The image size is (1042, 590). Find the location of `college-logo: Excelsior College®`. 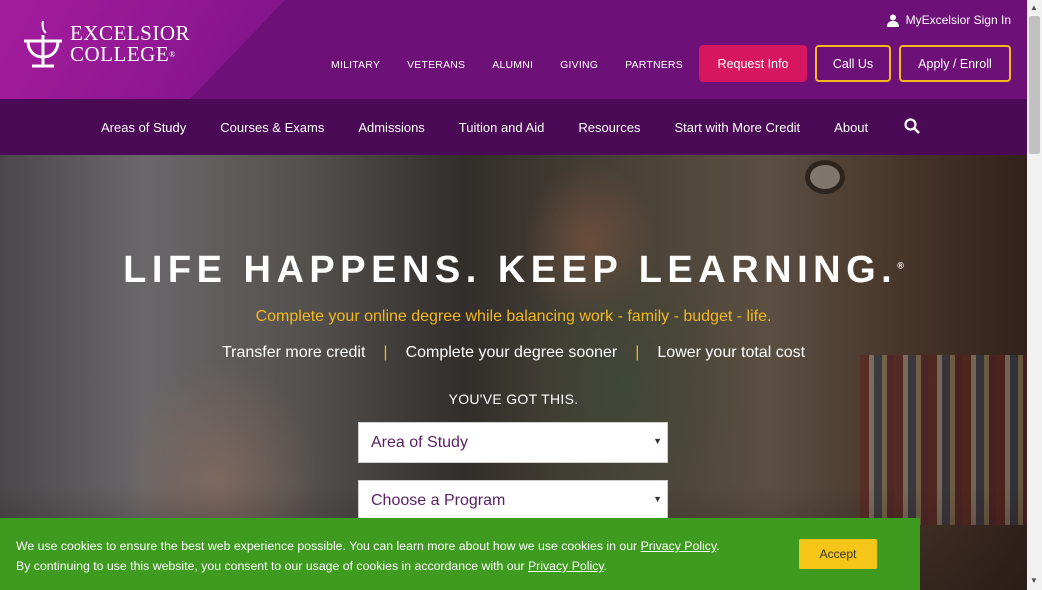

college-logo: Excelsior College® is located at coordinates (105, 44).